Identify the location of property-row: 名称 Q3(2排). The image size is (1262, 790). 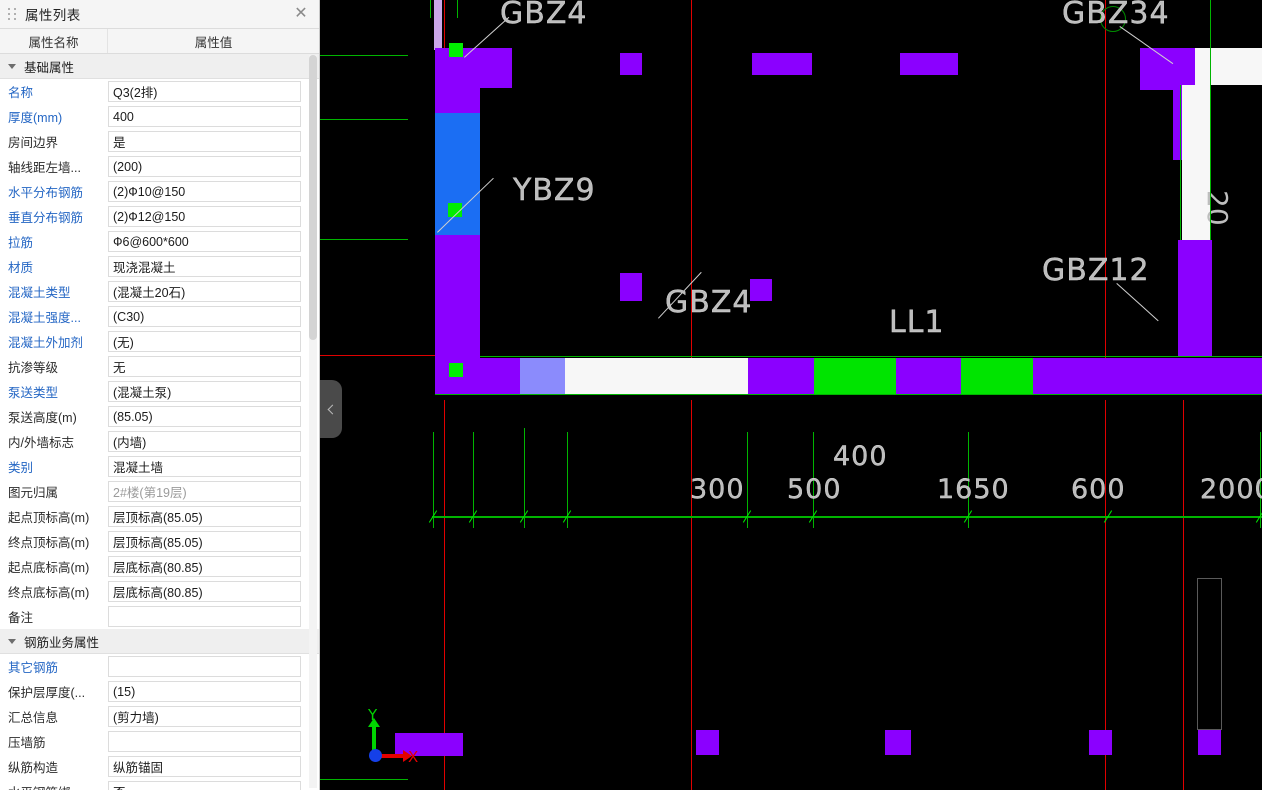
(159, 91).